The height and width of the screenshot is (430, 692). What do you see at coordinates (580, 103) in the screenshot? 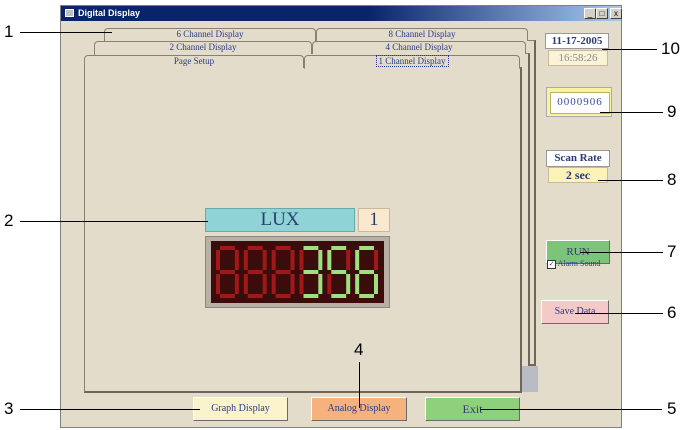
I see `counter-value: 0000906` at bounding box center [580, 103].